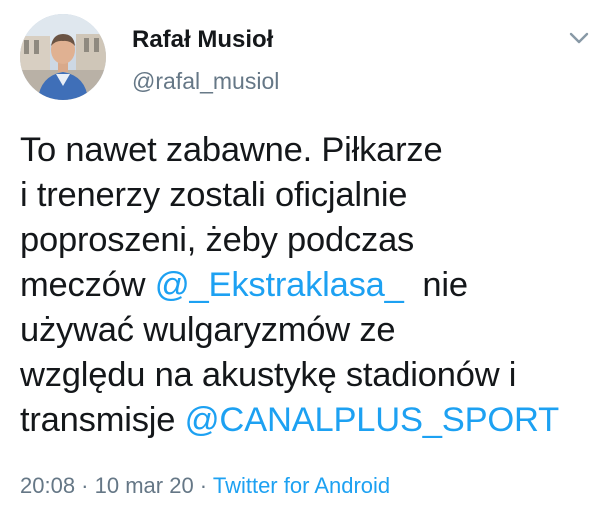 This screenshot has width=600, height=518. I want to click on tweet-text-line: poproszeni, żeby podczas, so click(217, 240).